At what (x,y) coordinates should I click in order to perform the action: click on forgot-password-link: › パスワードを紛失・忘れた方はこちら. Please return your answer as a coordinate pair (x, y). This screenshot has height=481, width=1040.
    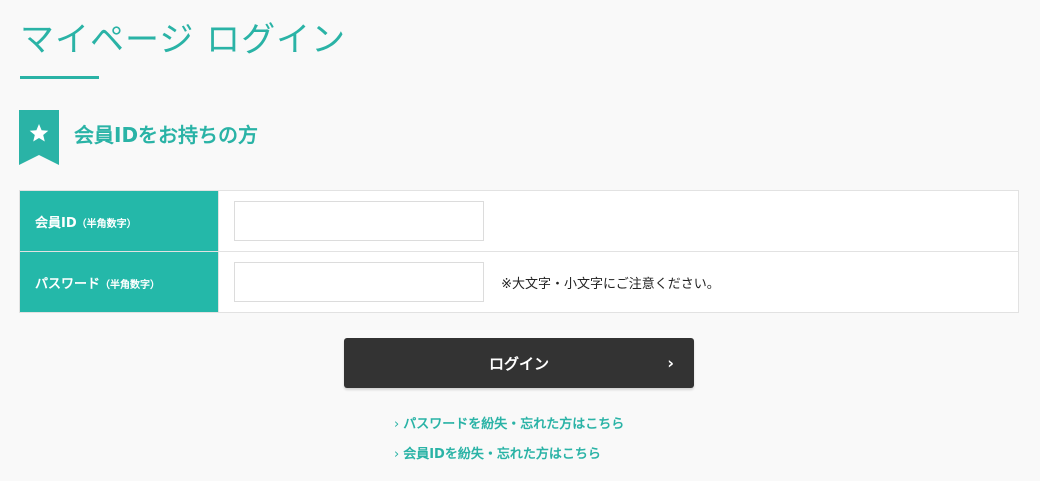
    Looking at the image, I should click on (509, 425).